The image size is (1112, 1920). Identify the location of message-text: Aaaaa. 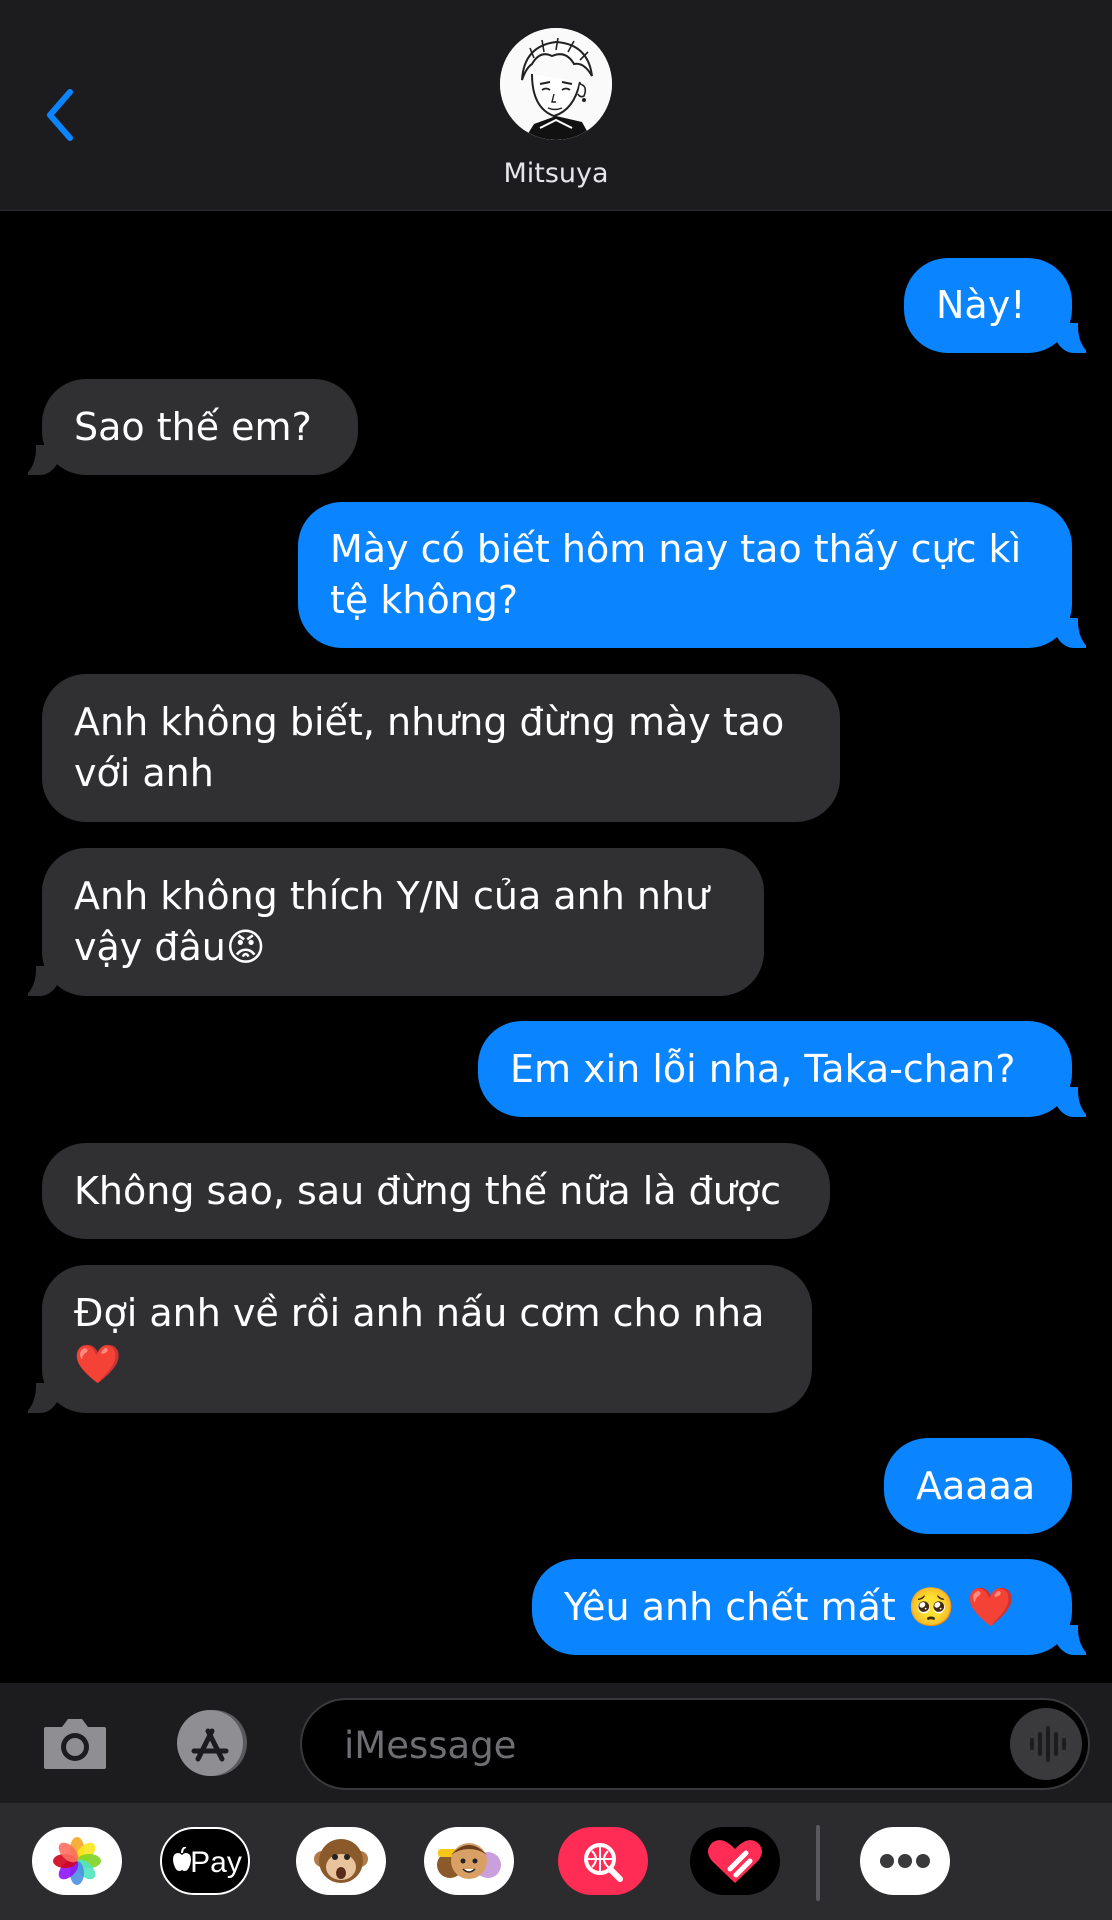
(976, 1485).